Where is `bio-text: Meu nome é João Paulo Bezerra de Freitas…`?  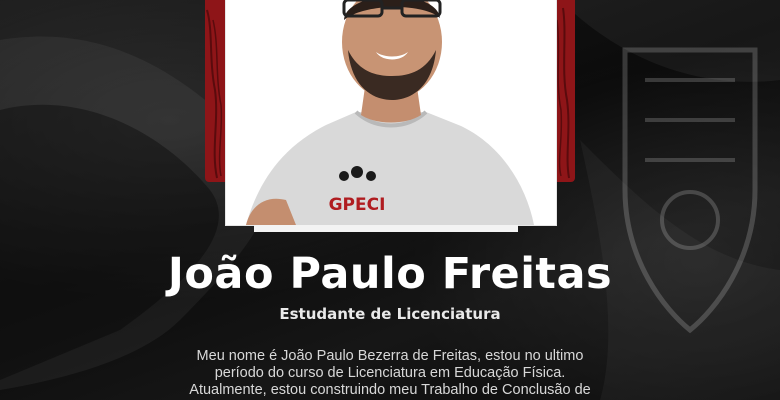 bio-text: Meu nome é João Paulo Bezerra de Freitas… is located at coordinates (390, 373).